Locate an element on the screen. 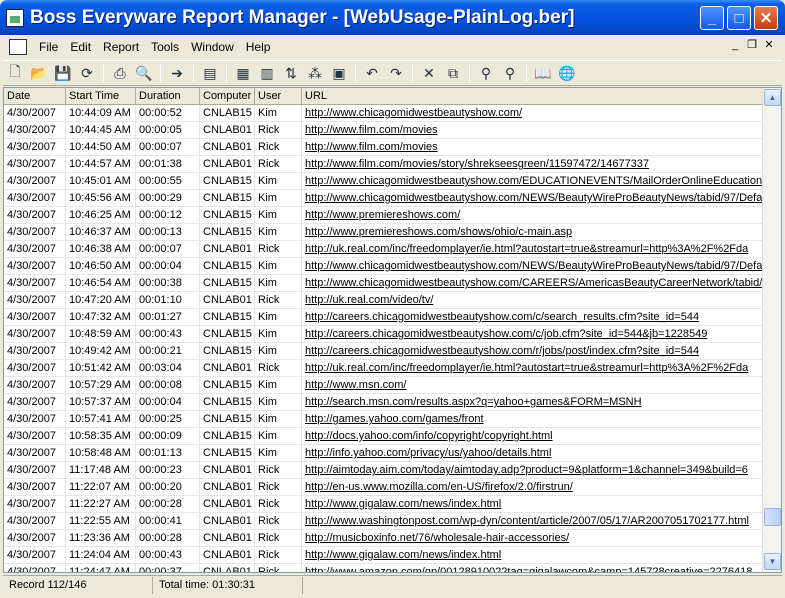 This screenshot has width=785, height=598. copy-icon: ⧉ is located at coordinates (453, 73).